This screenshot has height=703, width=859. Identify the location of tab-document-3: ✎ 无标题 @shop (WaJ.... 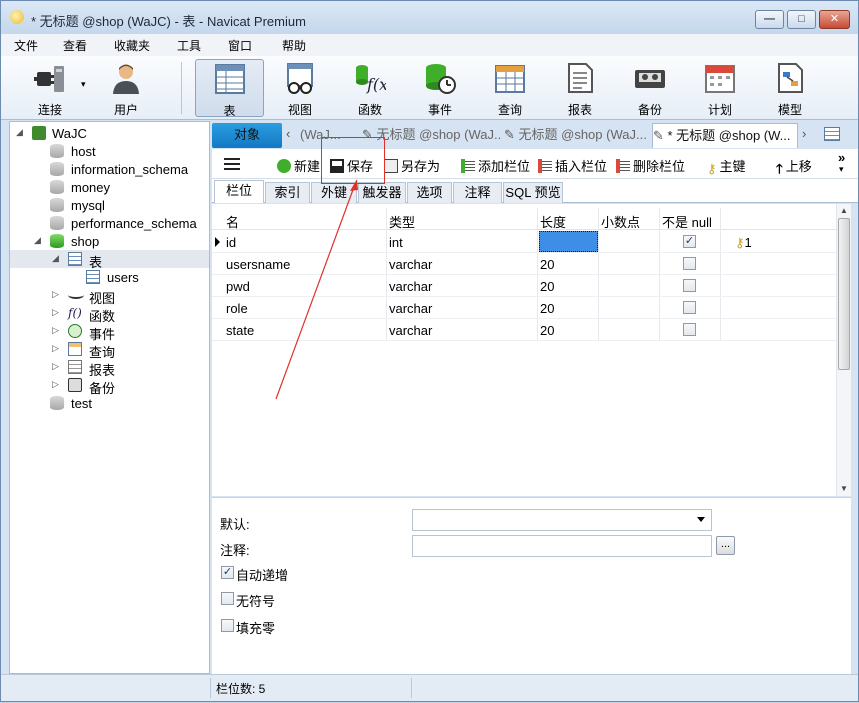
(577, 135).